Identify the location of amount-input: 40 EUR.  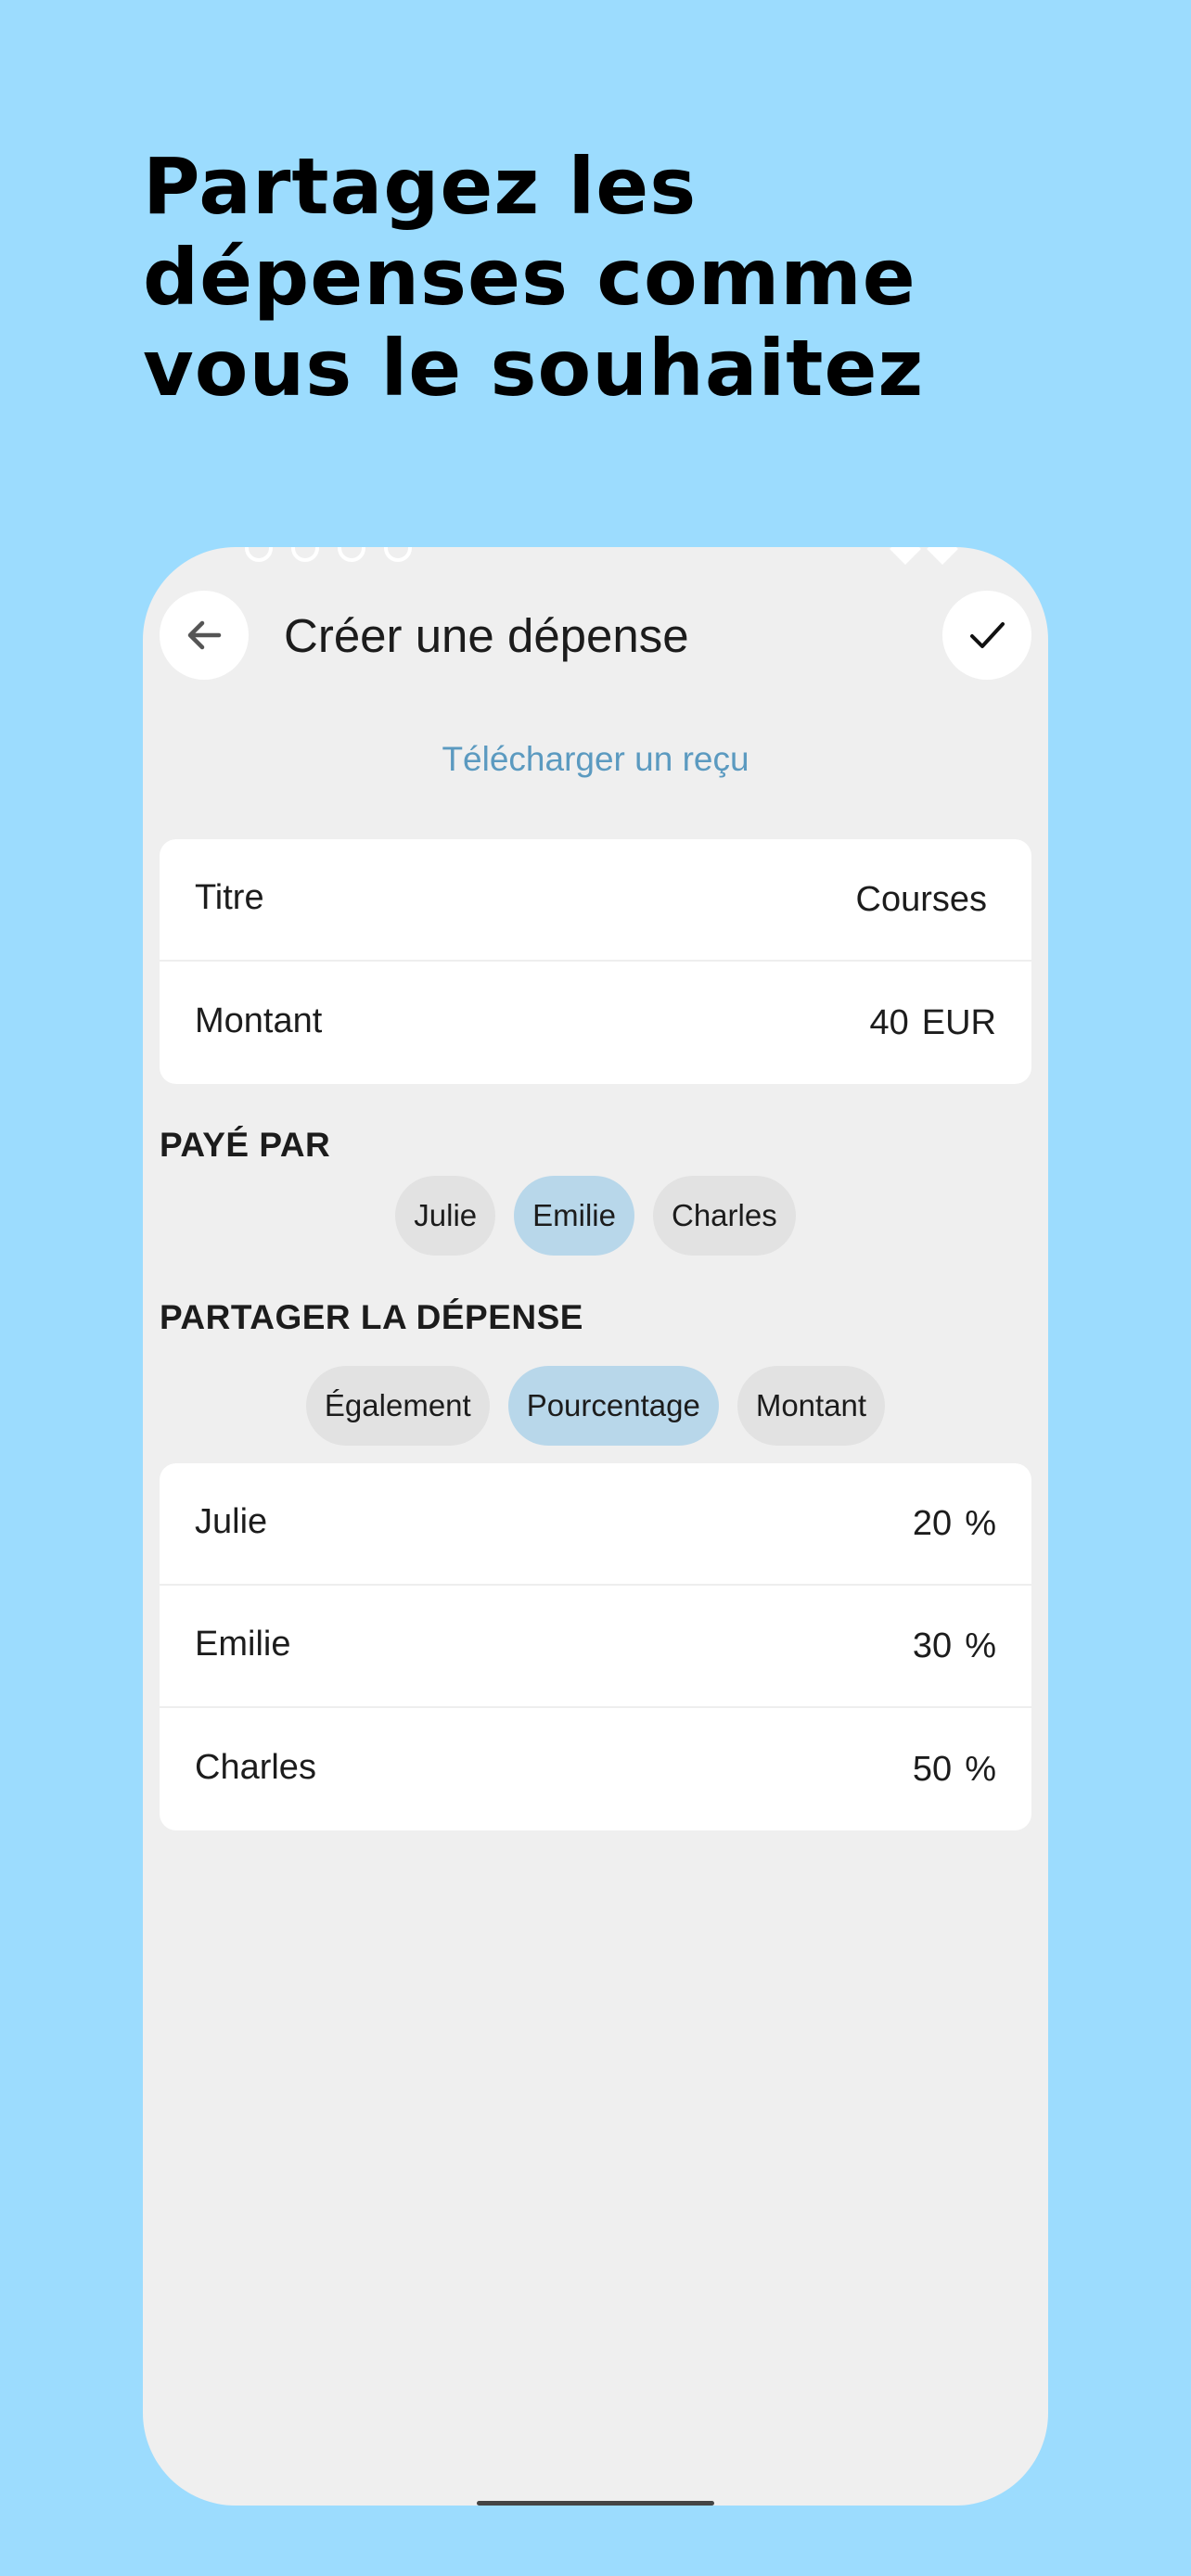
(932, 1023).